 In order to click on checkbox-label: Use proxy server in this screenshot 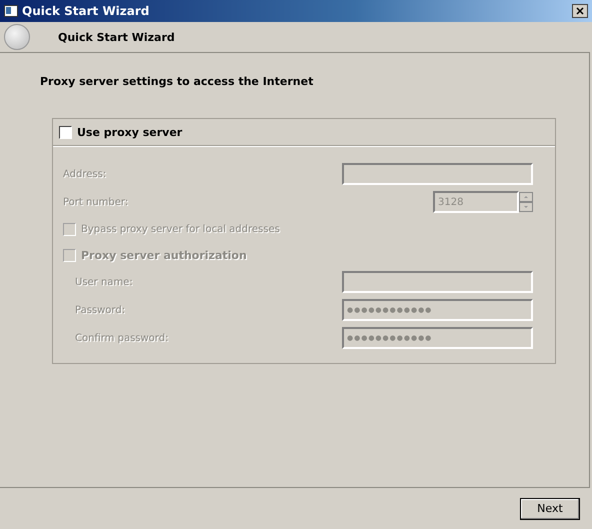, I will do `click(129, 132)`.